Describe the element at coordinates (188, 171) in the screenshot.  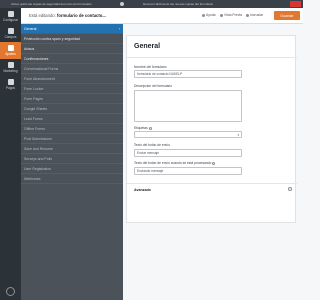
I see `processing-text-input: Enviando mensaje` at that location.